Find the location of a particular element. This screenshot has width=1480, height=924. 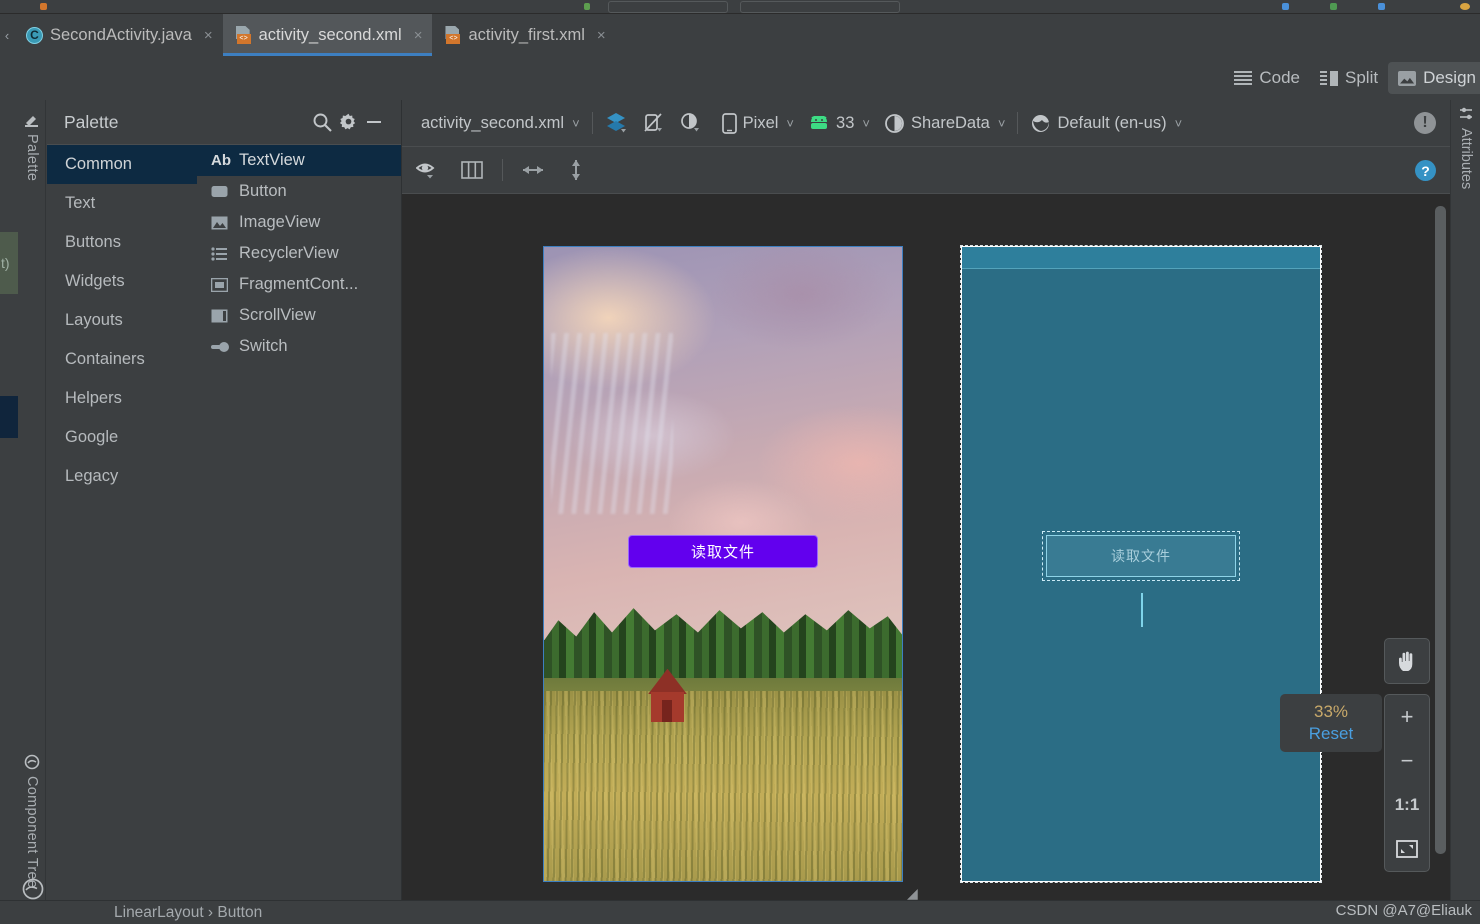

editor-tab-activity-first-xml: <> activity_first.xml × is located at coordinates (523, 35).